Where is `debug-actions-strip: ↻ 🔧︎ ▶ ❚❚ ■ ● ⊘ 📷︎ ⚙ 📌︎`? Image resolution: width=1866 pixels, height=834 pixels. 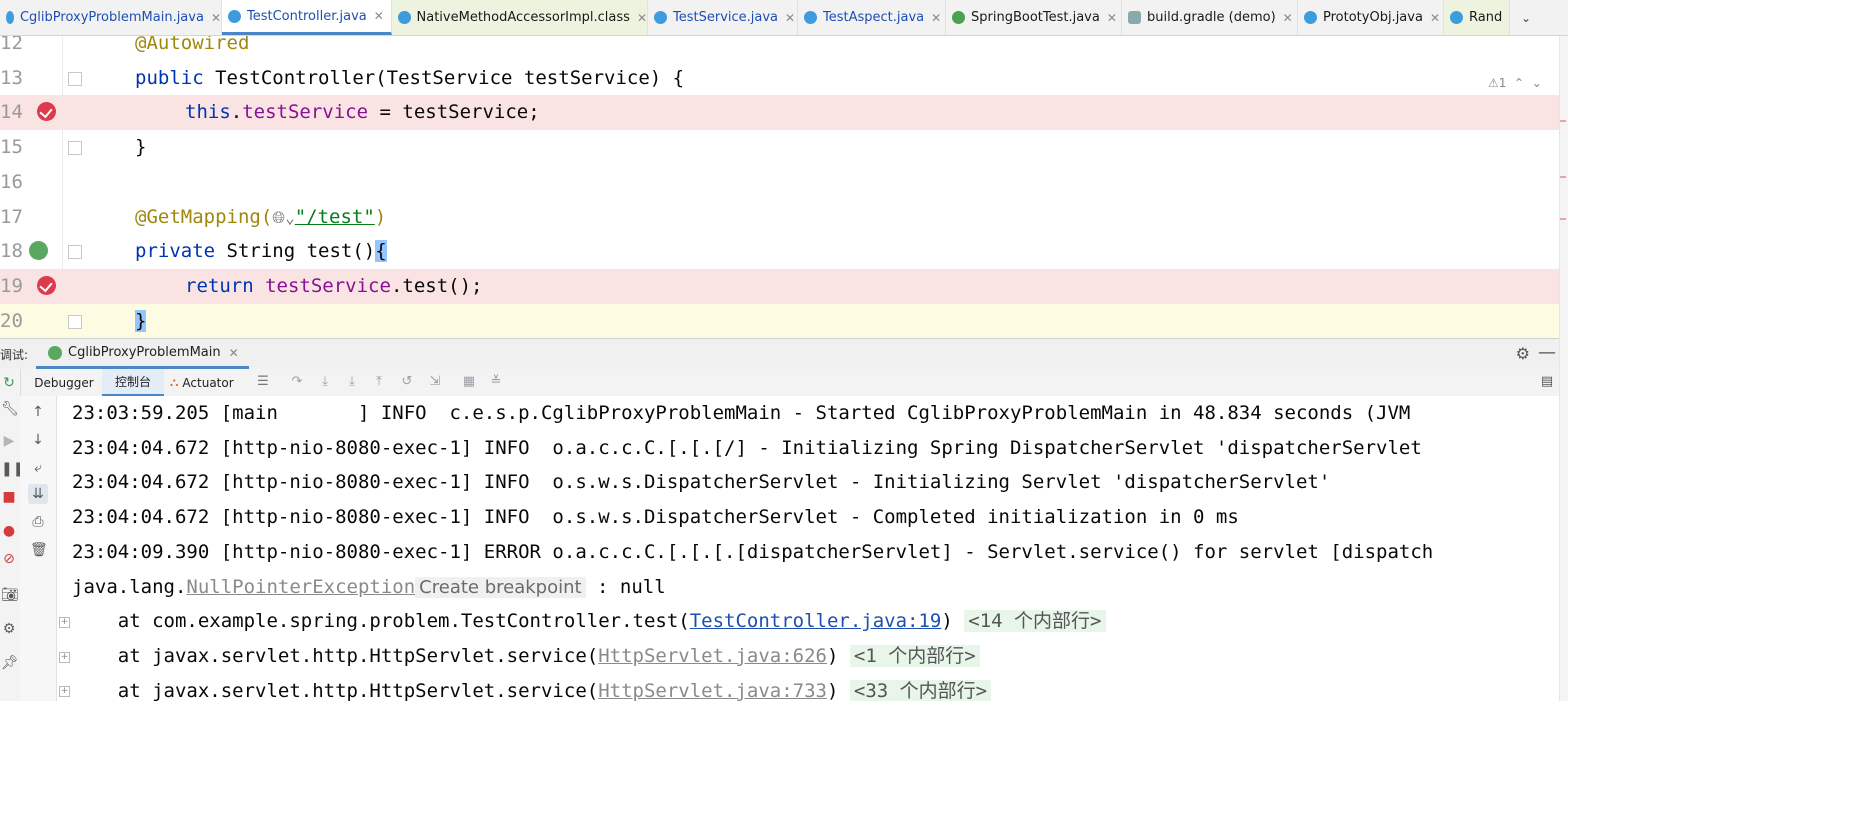
debug-actions-strip: ↻ 🔧︎ ▶ ❚❚ ■ ● ⊘ 📷︎ ⚙ 📌︎ is located at coordinates (12, 535).